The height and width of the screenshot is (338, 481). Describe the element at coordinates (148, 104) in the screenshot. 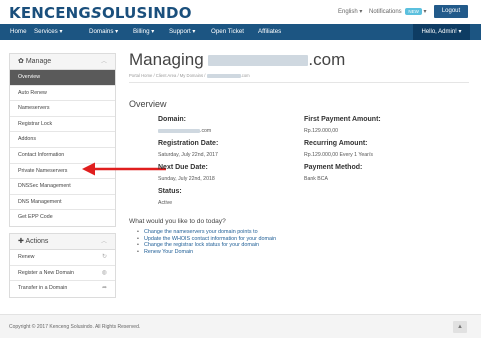

I see `overview-heading: Overview` at that location.